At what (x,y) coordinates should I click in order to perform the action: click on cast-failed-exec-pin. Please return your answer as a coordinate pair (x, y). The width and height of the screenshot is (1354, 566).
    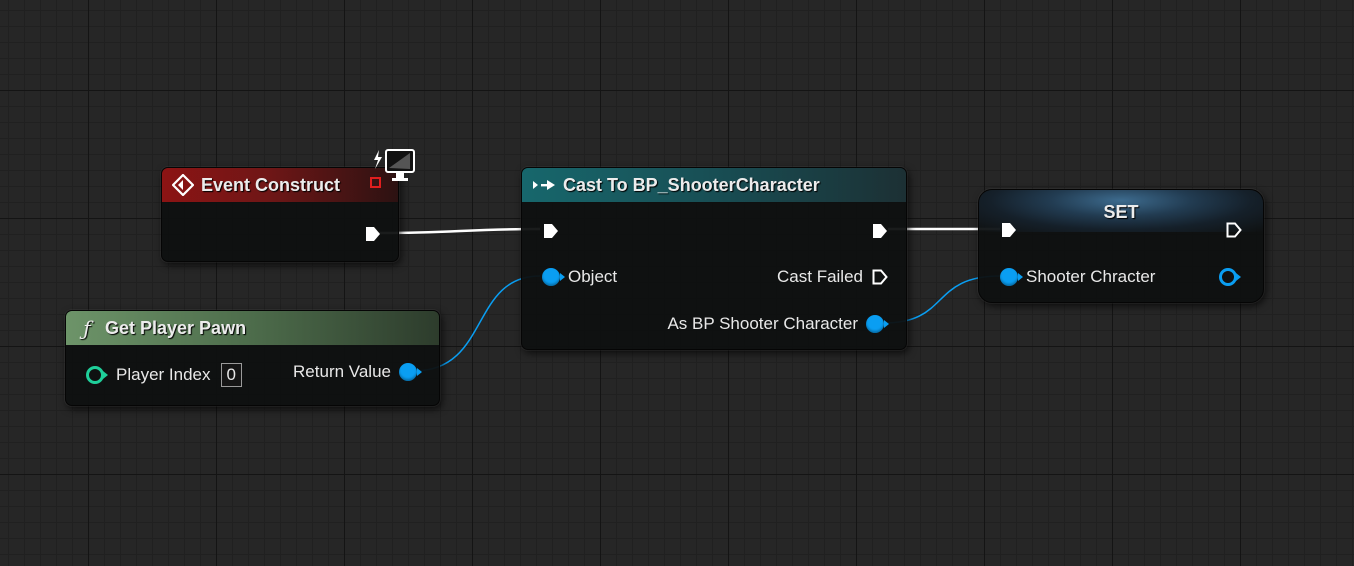
    Looking at the image, I should click on (880, 277).